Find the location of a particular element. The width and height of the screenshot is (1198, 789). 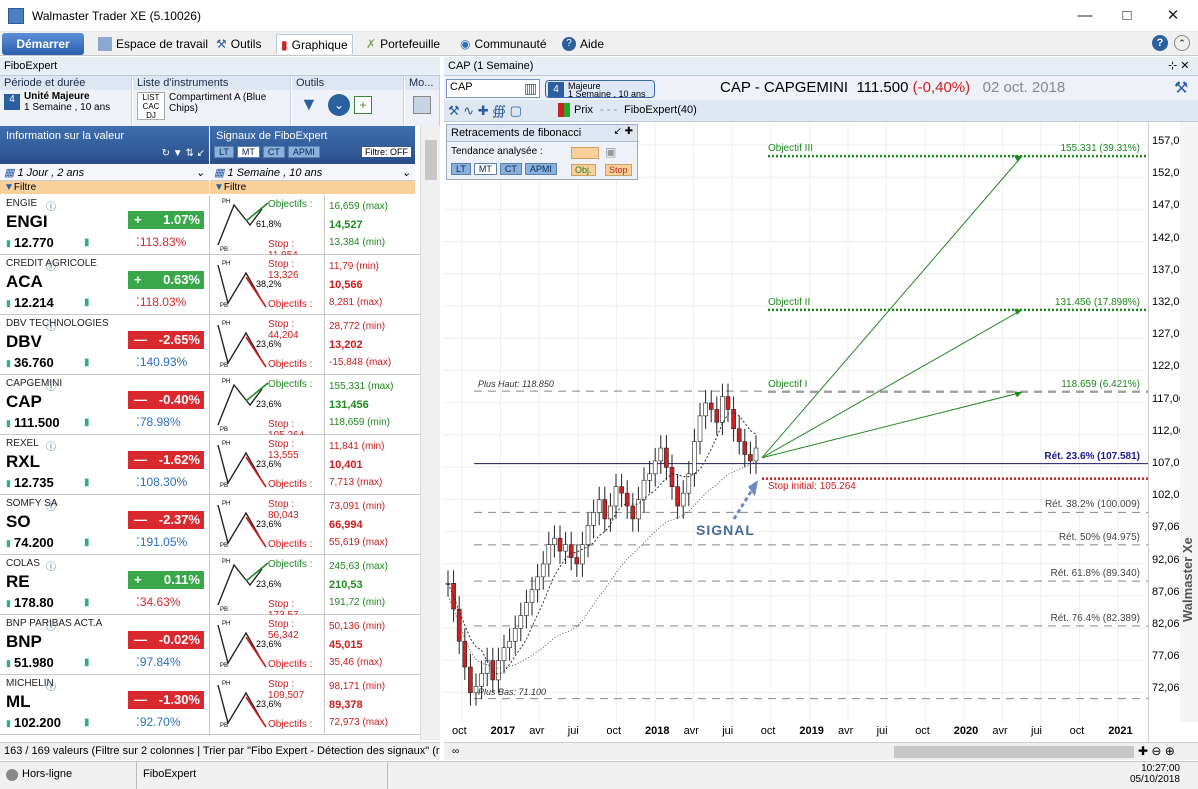

scroll-thumb is located at coordinates (431, 160).